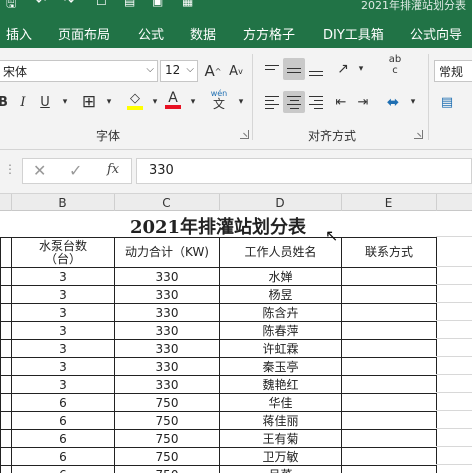 This screenshot has width=472, height=473. Describe the element at coordinates (151, 33) in the screenshot. I see `menu-formulas: 公式` at that location.